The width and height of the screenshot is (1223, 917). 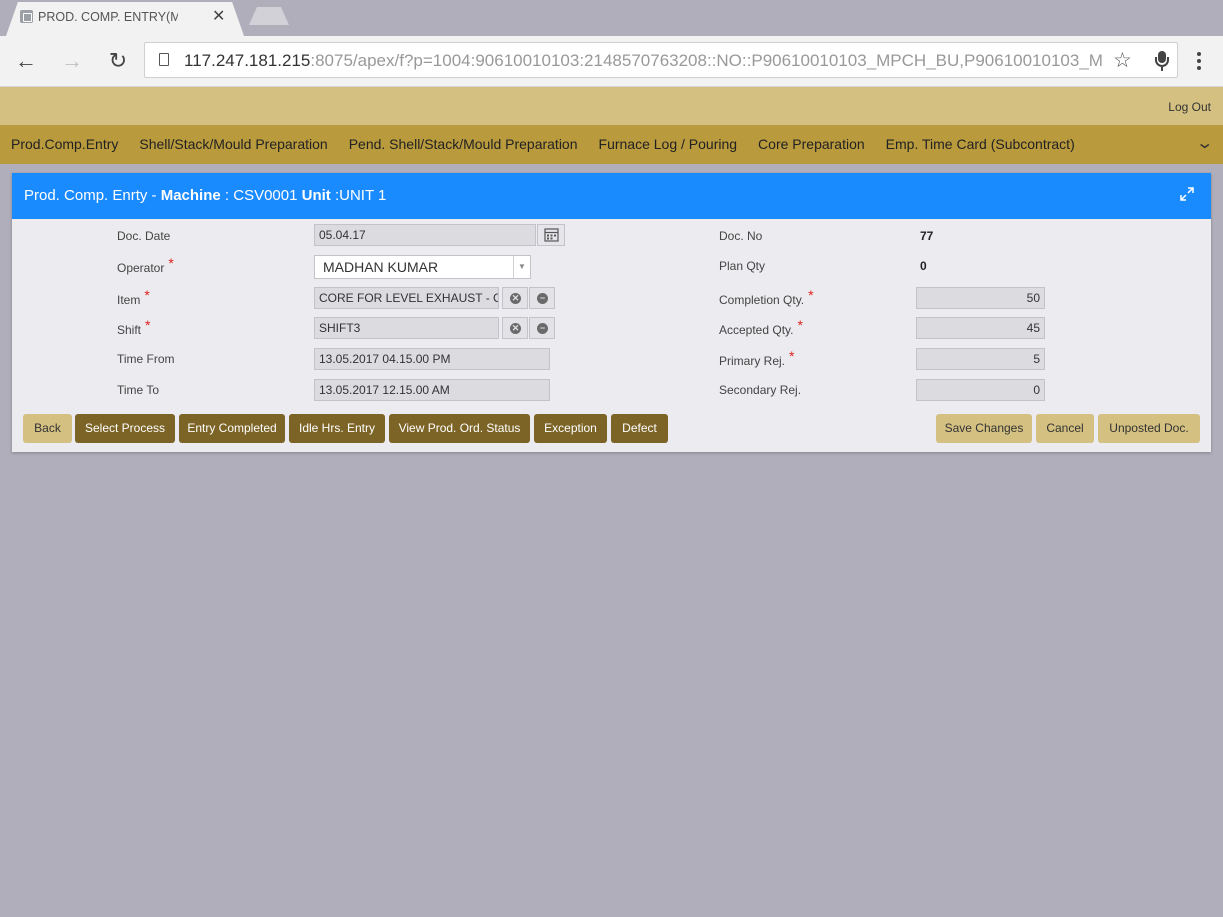 What do you see at coordinates (233, 144) in the screenshot?
I see `menu-item-shell-stack-mould: Shell/Stack/Mould Preparation` at bounding box center [233, 144].